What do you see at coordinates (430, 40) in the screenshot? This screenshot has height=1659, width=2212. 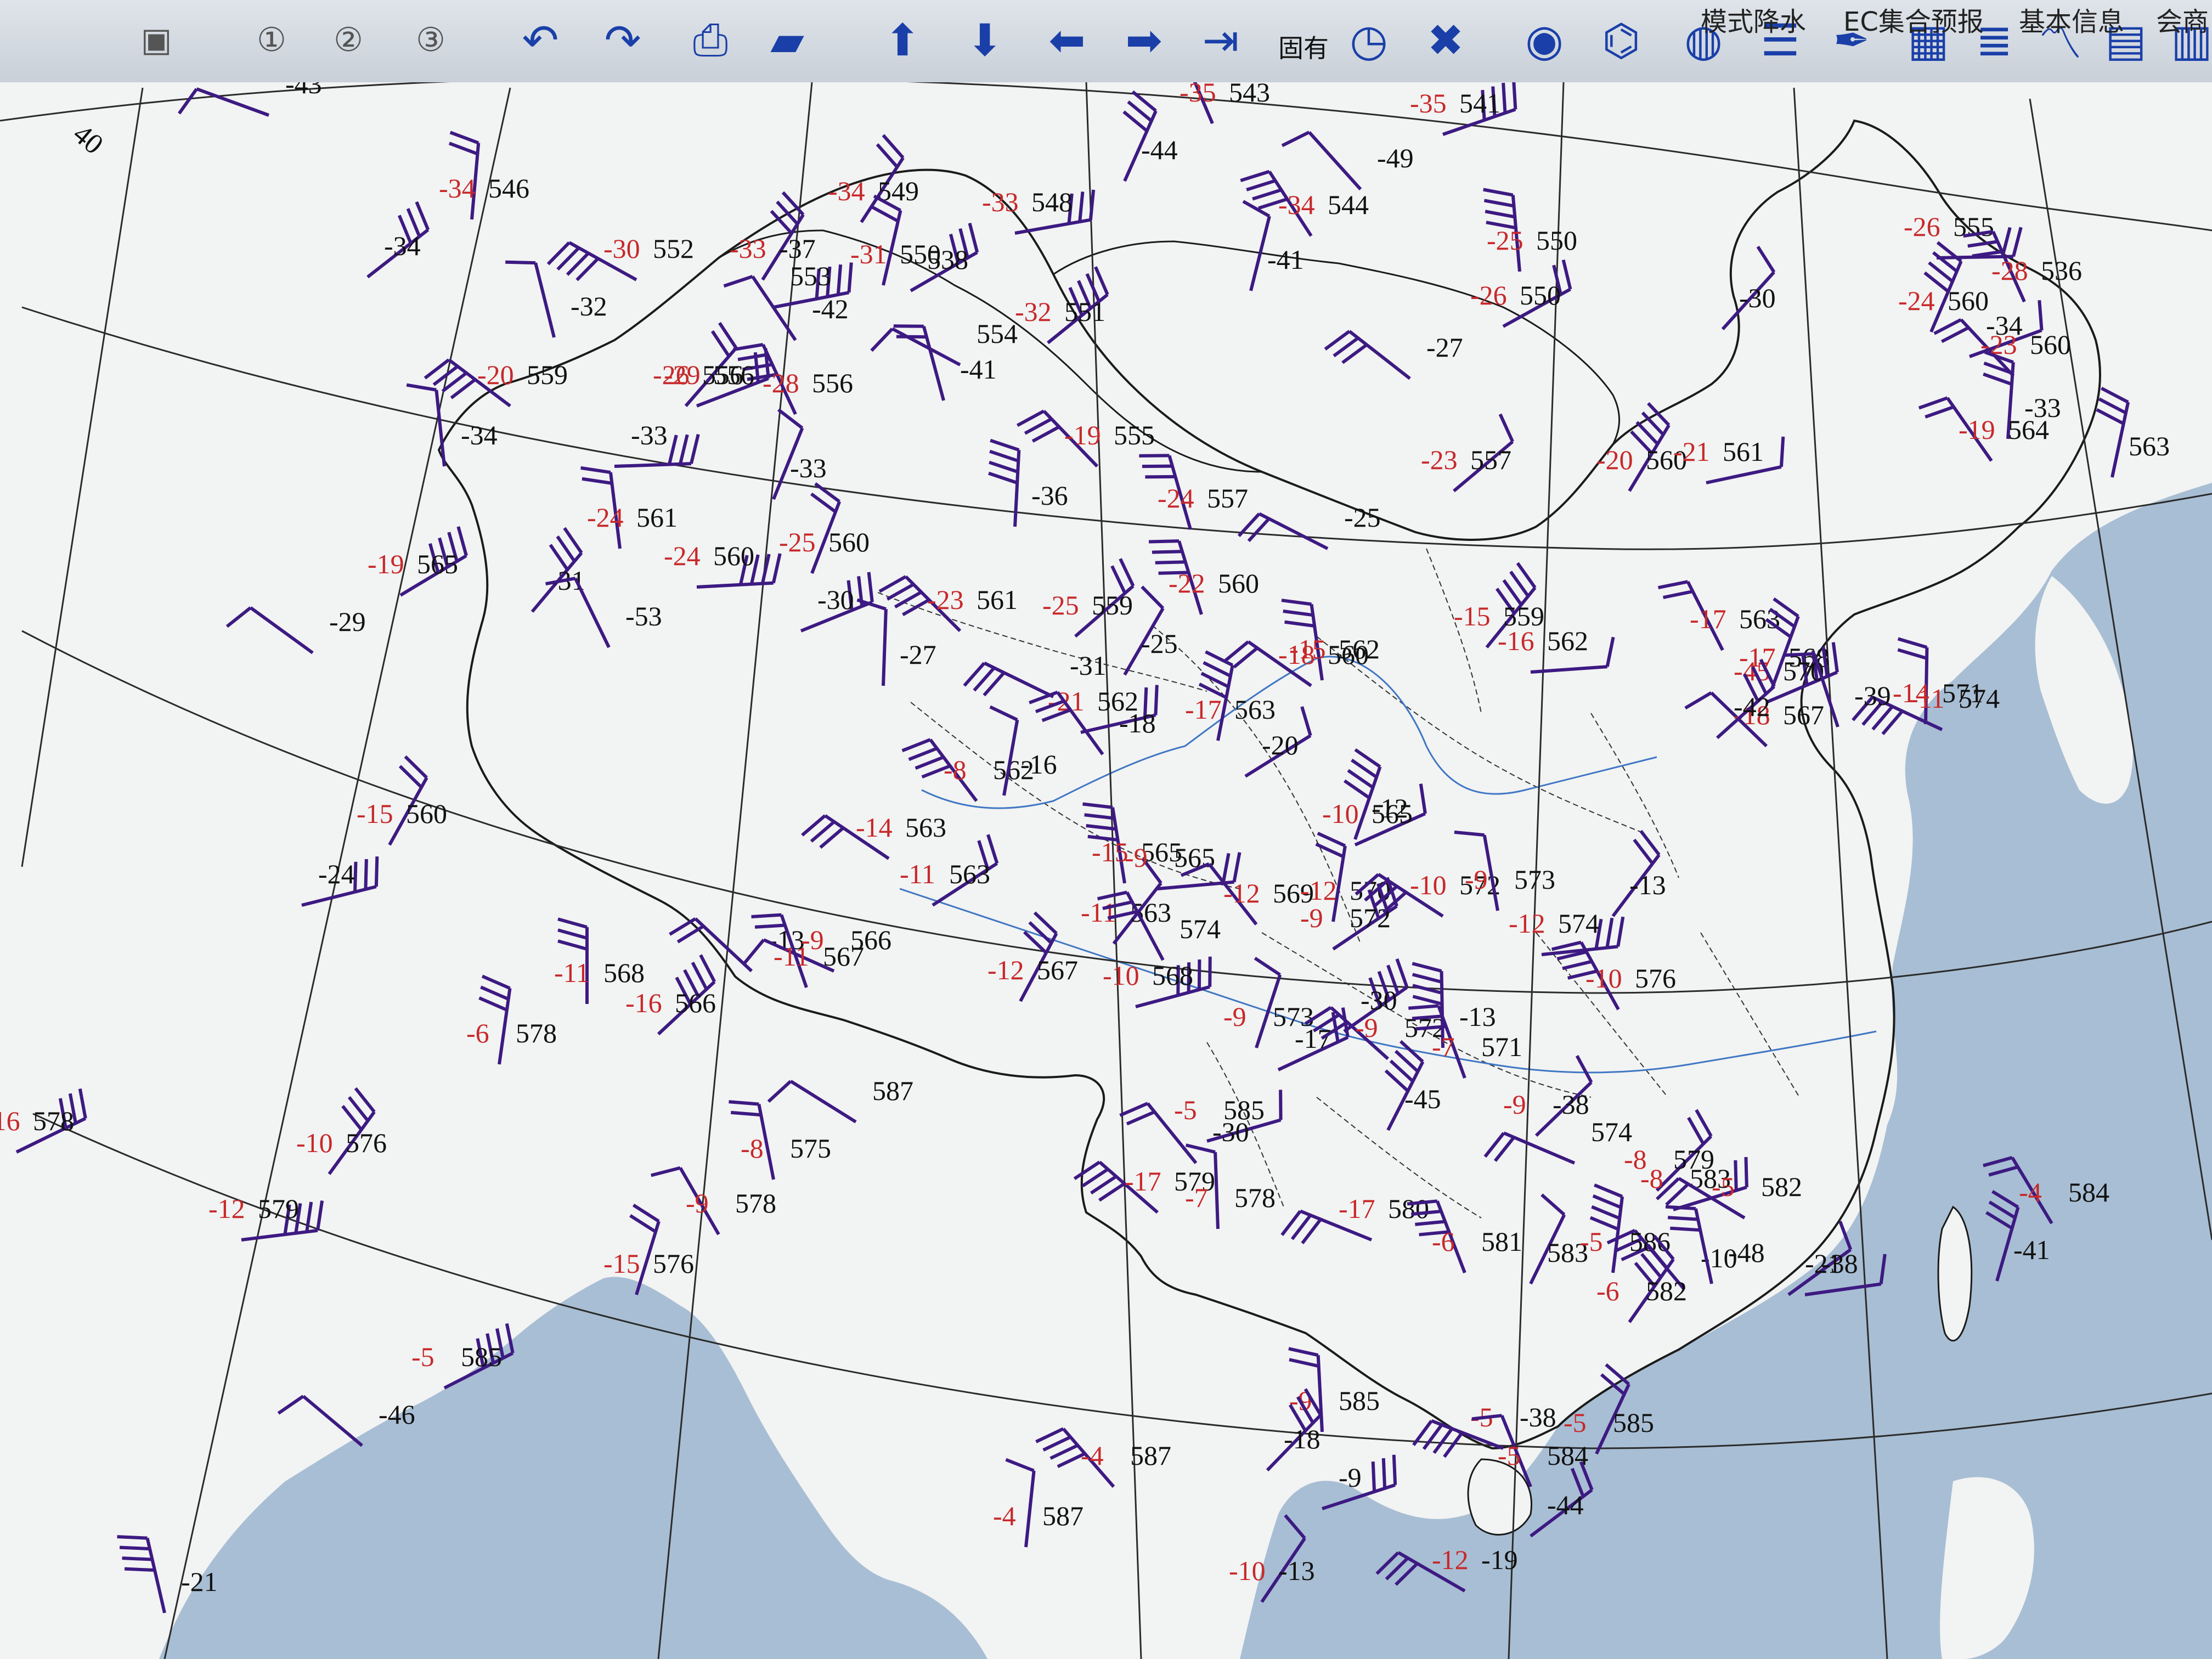 I see `nav-4-button: ③` at bounding box center [430, 40].